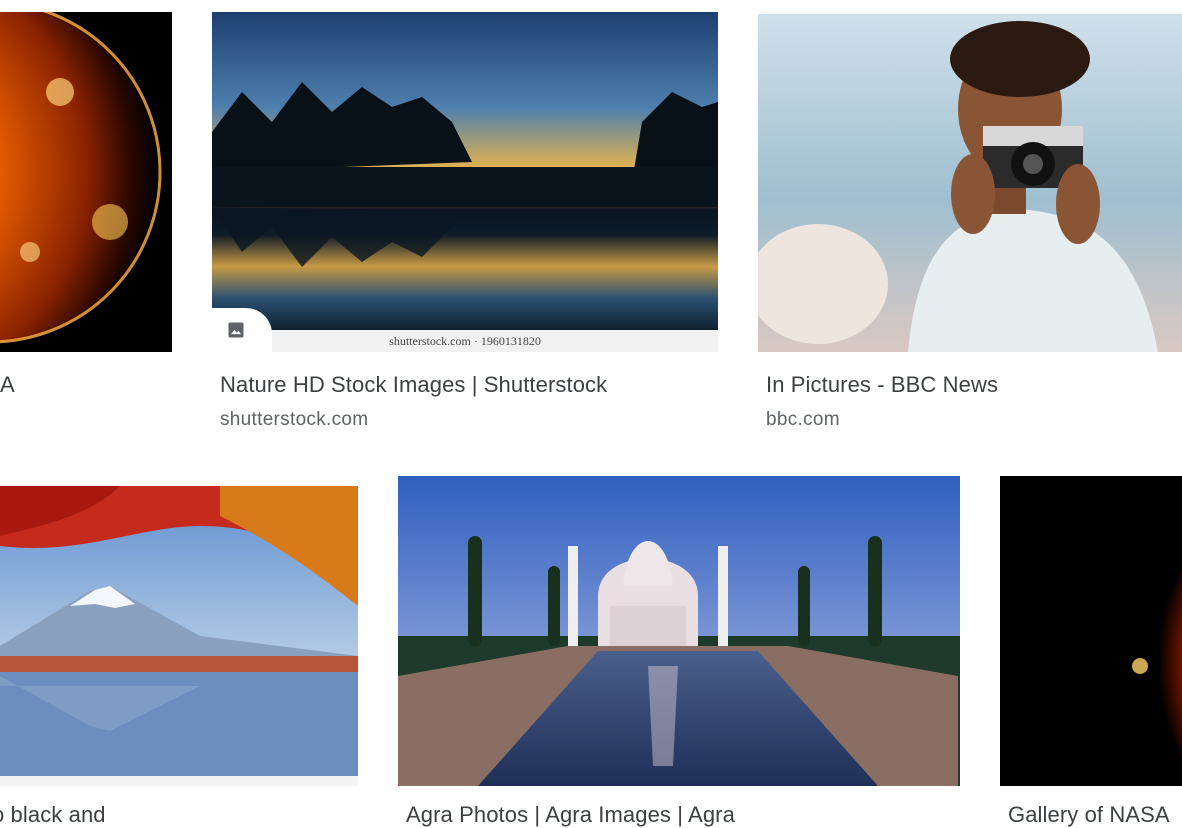 The width and height of the screenshot is (1182, 828). I want to click on result-card-sun: A, so click(86, 210).